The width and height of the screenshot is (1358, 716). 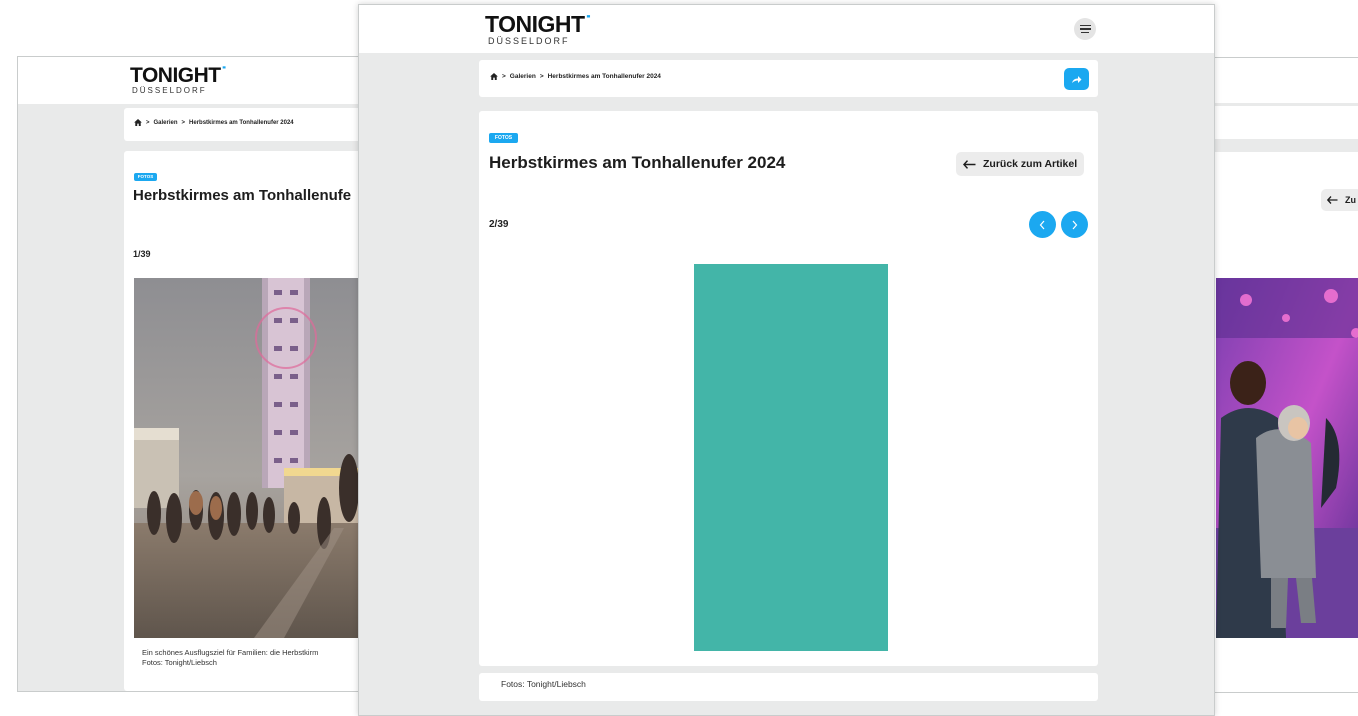 I want to click on back-to-article-button: Zurück zum Artikel, so click(x=1020, y=164).